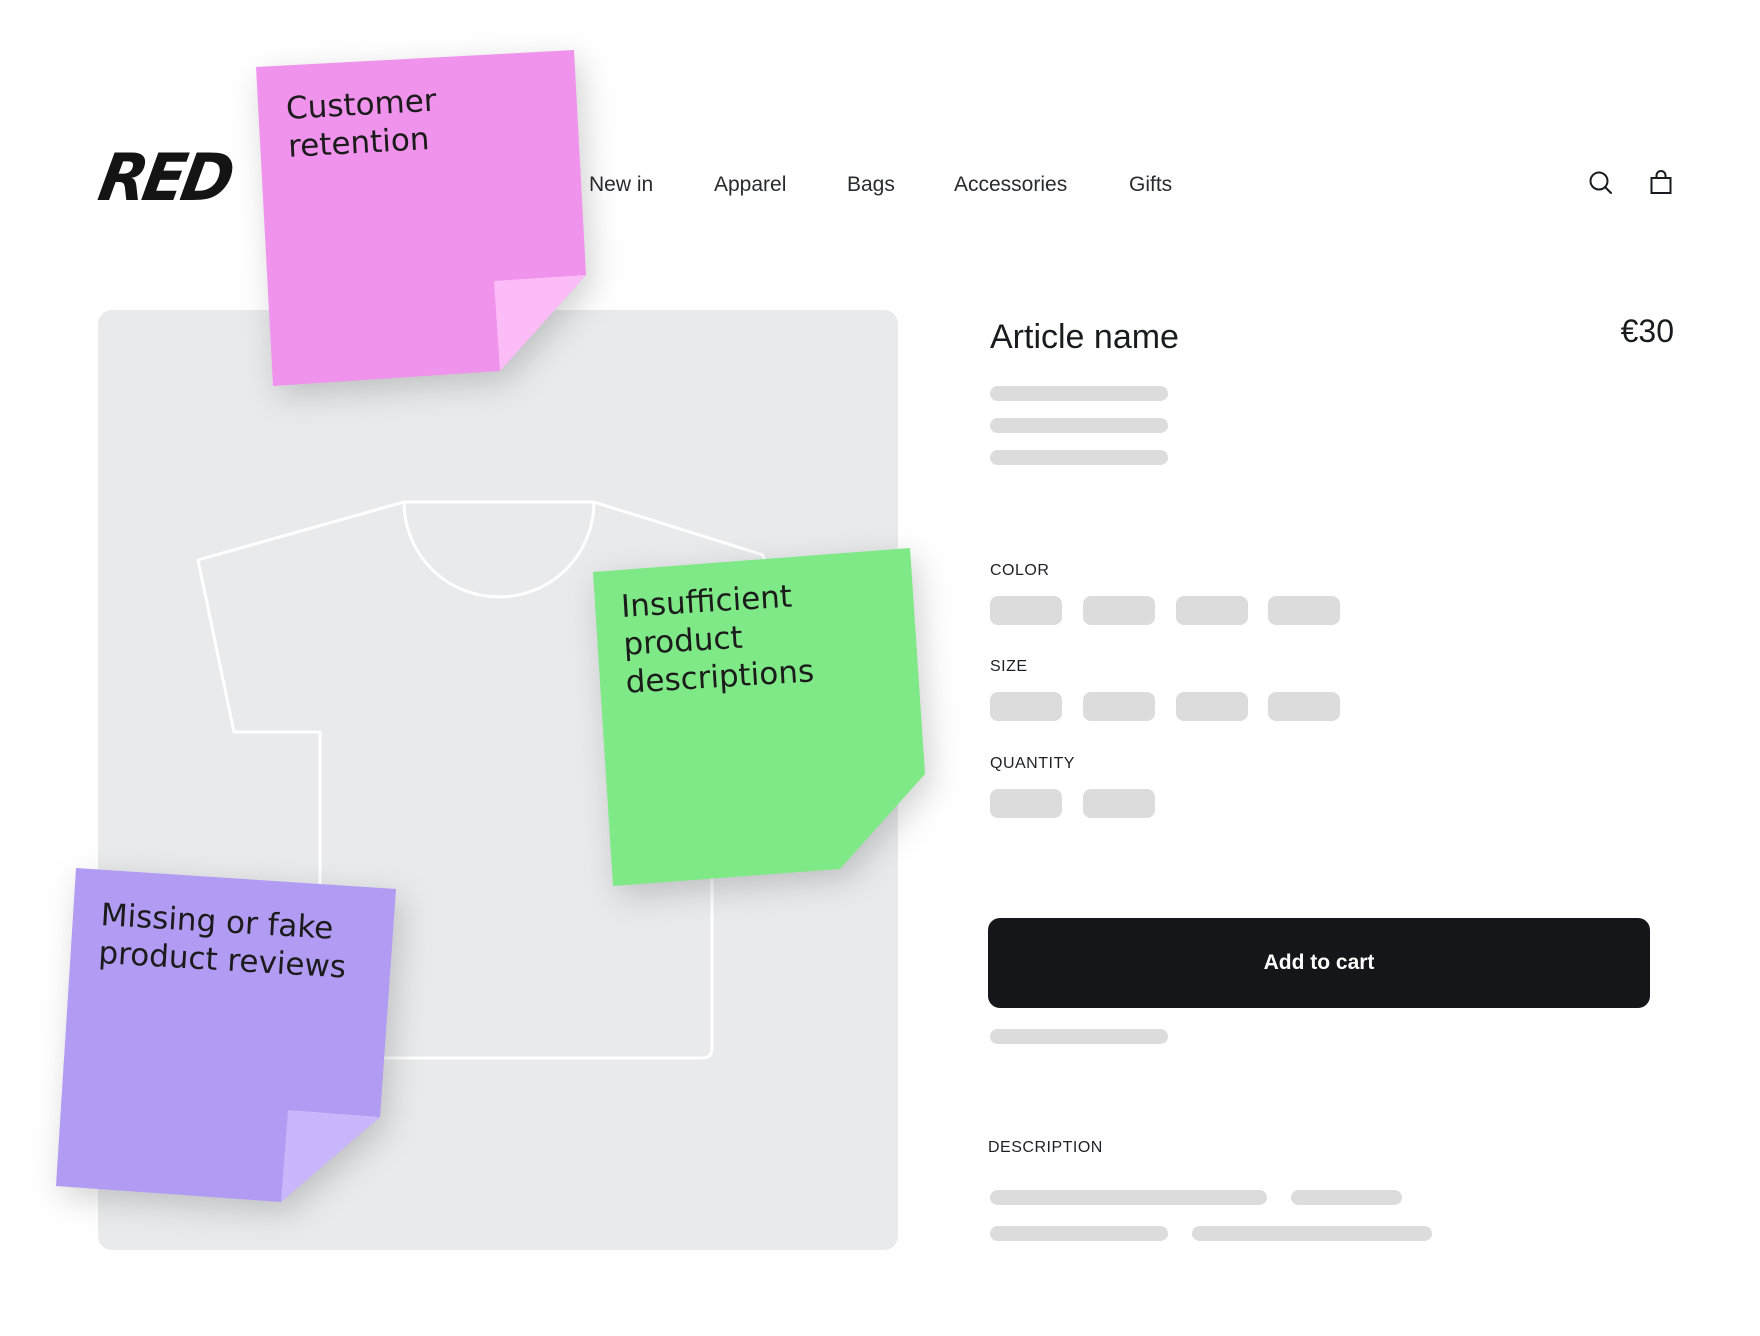  I want to click on description-label: DESCRIPTION, so click(1045, 1147).